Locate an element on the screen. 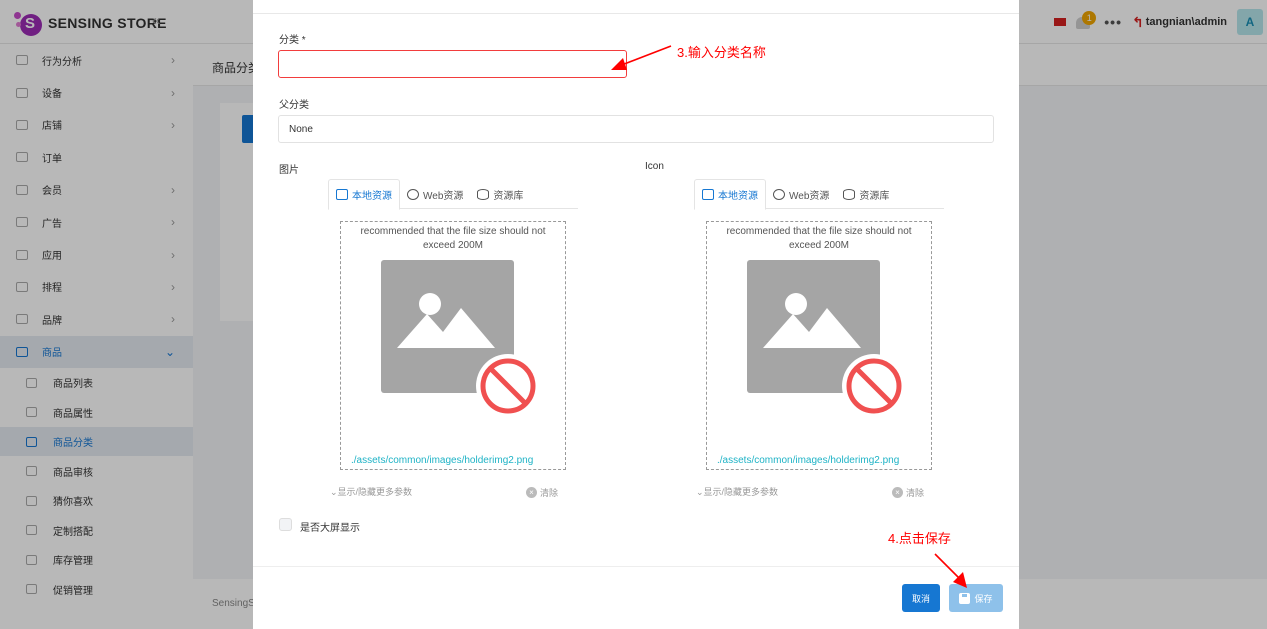 This screenshot has width=1267, height=629. annotation-step4: 4.点击保存 is located at coordinates (919, 538).